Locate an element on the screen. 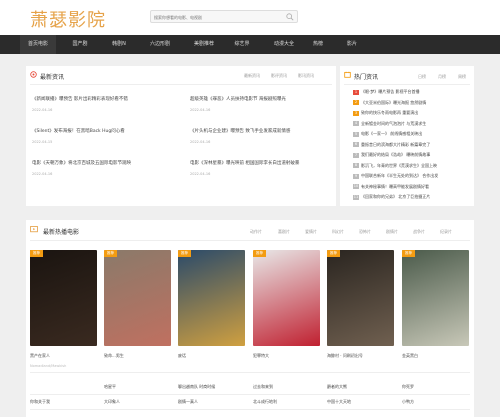  hot-tab-2: 周榜 is located at coordinates (462, 77).